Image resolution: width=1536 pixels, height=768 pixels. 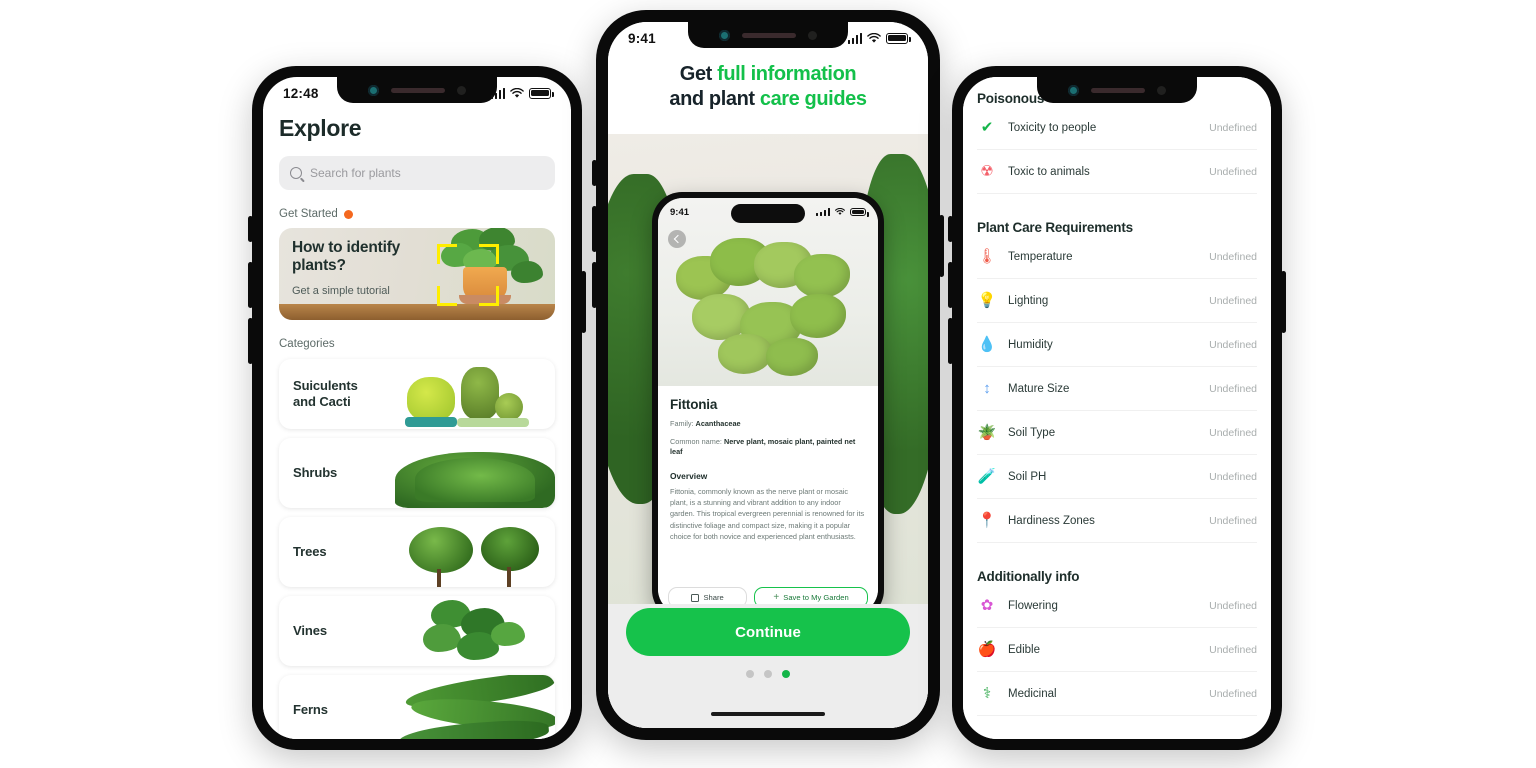 I want to click on headline-accent2: care guides, so click(x=813, y=99).